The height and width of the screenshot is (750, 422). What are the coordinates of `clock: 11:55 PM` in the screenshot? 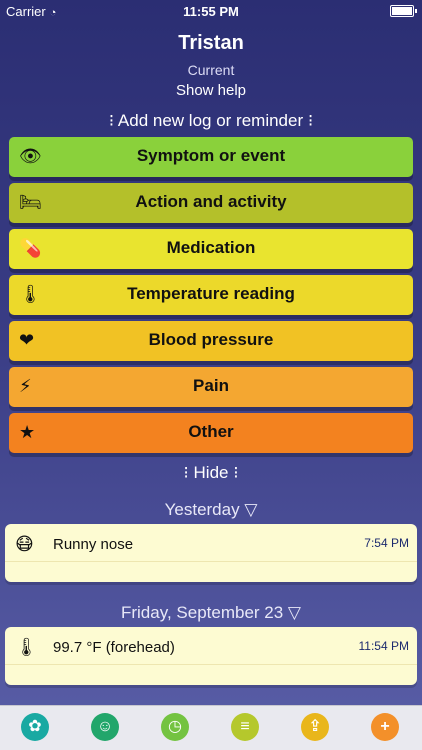 It's located at (211, 11).